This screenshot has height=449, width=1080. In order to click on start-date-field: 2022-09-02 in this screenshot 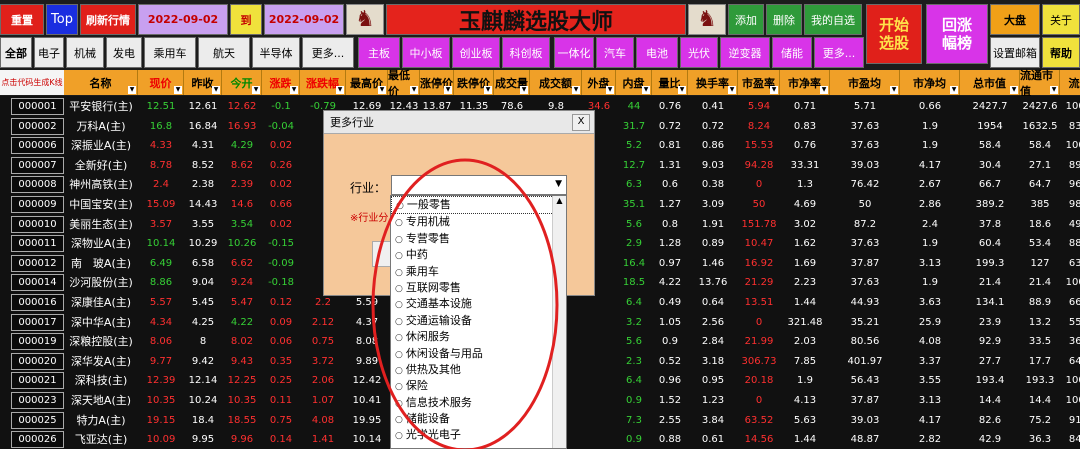, I will do `click(183, 19)`.